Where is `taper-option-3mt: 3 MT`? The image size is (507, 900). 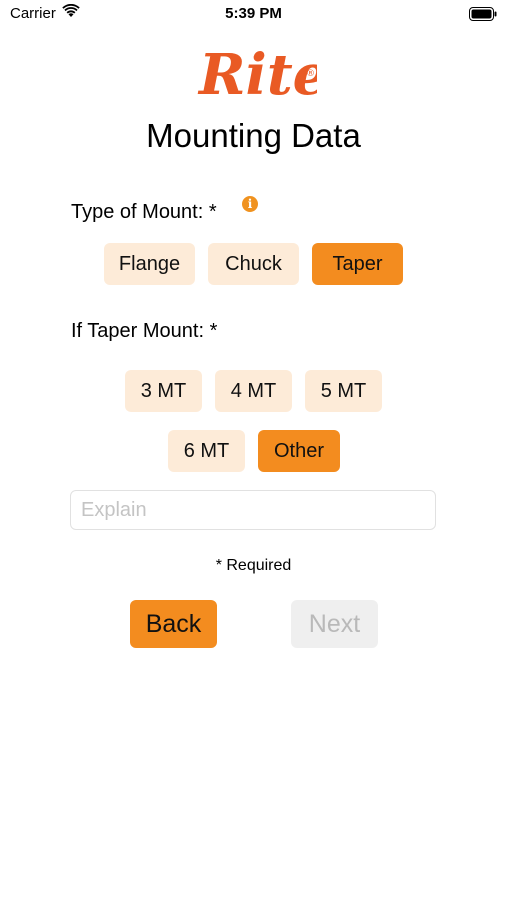 taper-option-3mt: 3 MT is located at coordinates (163, 391).